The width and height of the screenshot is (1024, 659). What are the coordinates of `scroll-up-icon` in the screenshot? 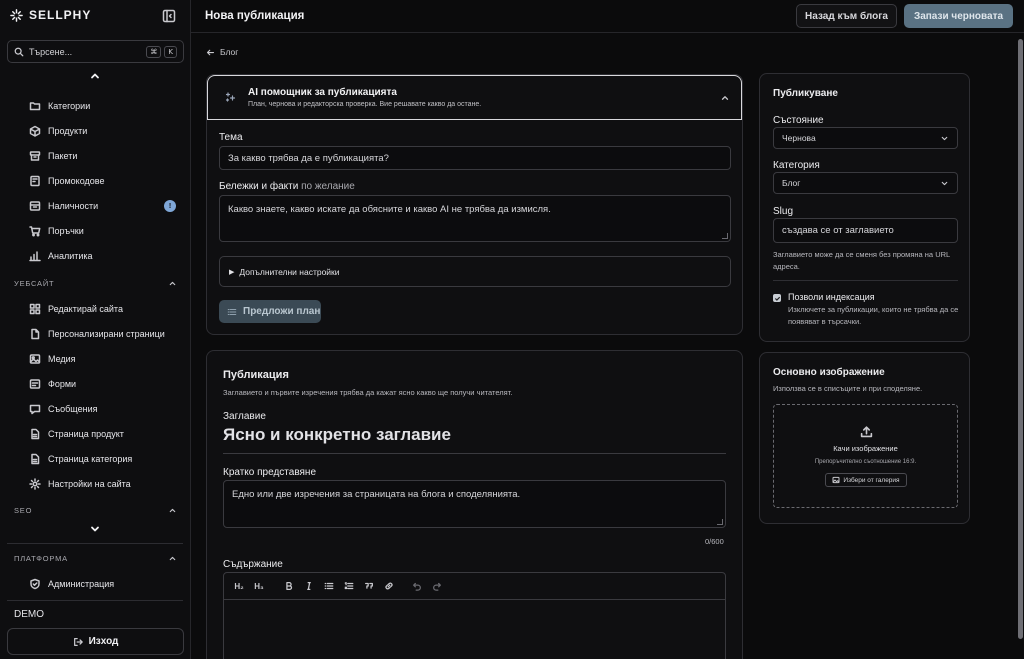 It's located at (95, 76).